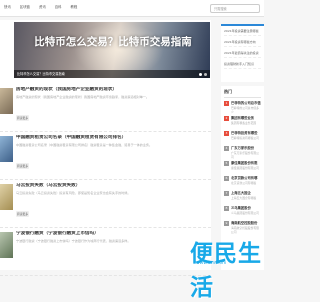 The image size is (320, 302). What do you see at coordinates (245, 138) in the screenshot?
I see `hot-item-excerpt: 巴菲特投资有哪些公司` at bounding box center [245, 138].